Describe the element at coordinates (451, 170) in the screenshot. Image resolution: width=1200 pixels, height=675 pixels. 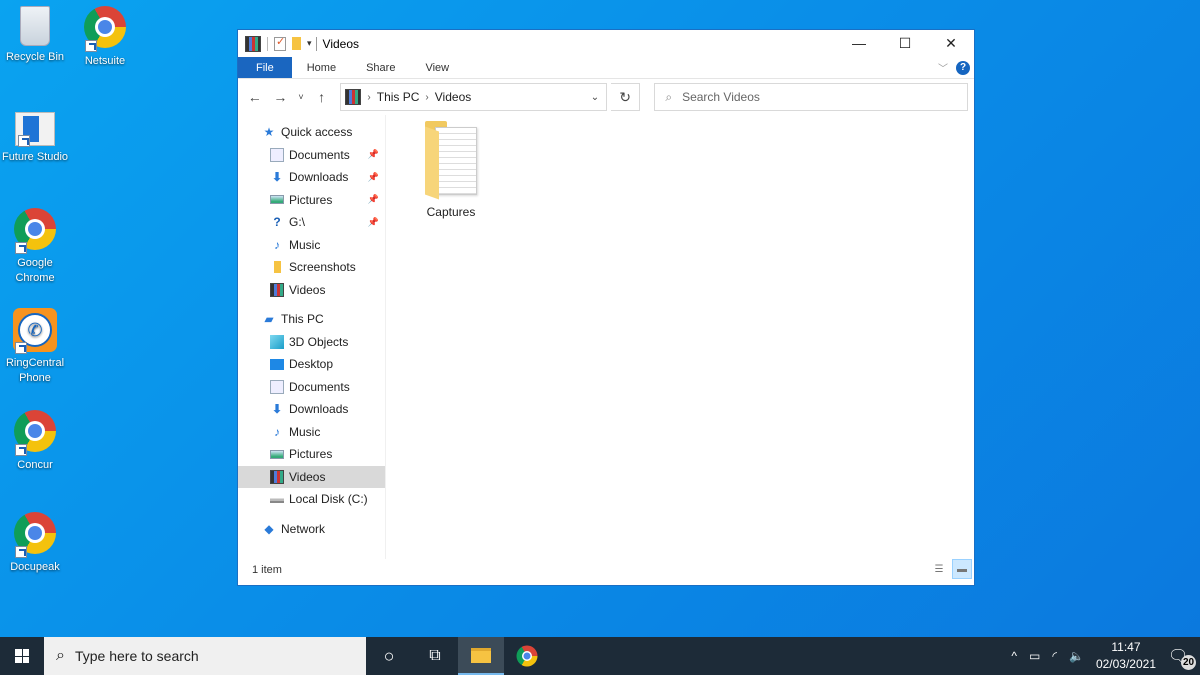
I see `folder-item: Captures` at that location.